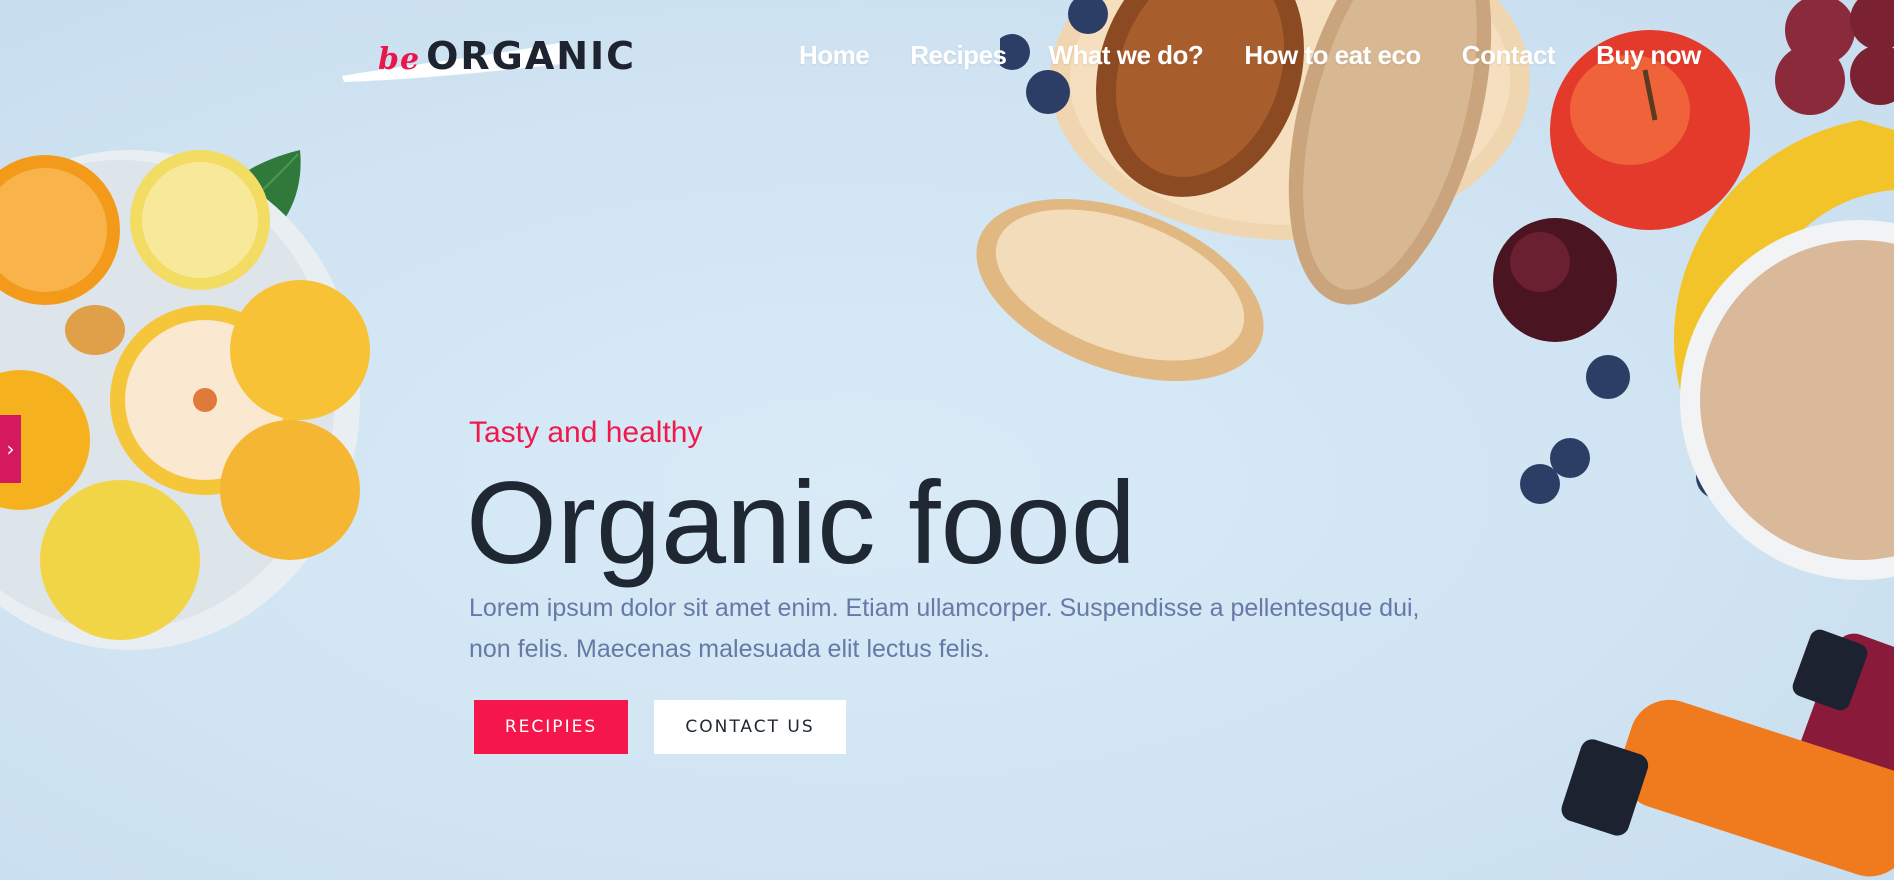 This screenshot has width=1894, height=880. Describe the element at coordinates (958, 55) in the screenshot. I see `nav-recipes: Recipes` at that location.